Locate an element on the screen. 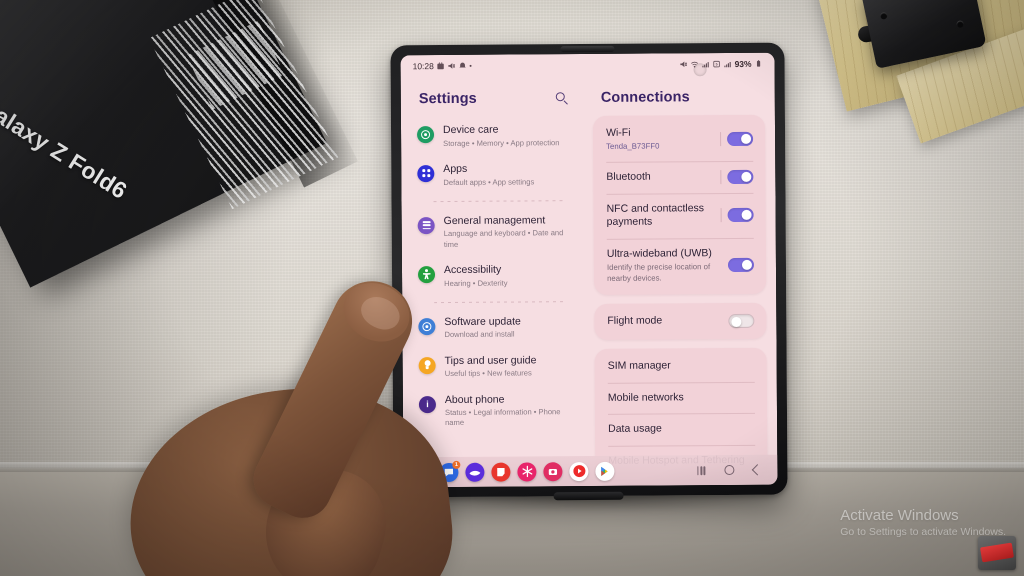 The height and width of the screenshot is (576, 1024). sidebar-item-accessibility: Accessibility Hearing • Dexterity is located at coordinates (495, 276).